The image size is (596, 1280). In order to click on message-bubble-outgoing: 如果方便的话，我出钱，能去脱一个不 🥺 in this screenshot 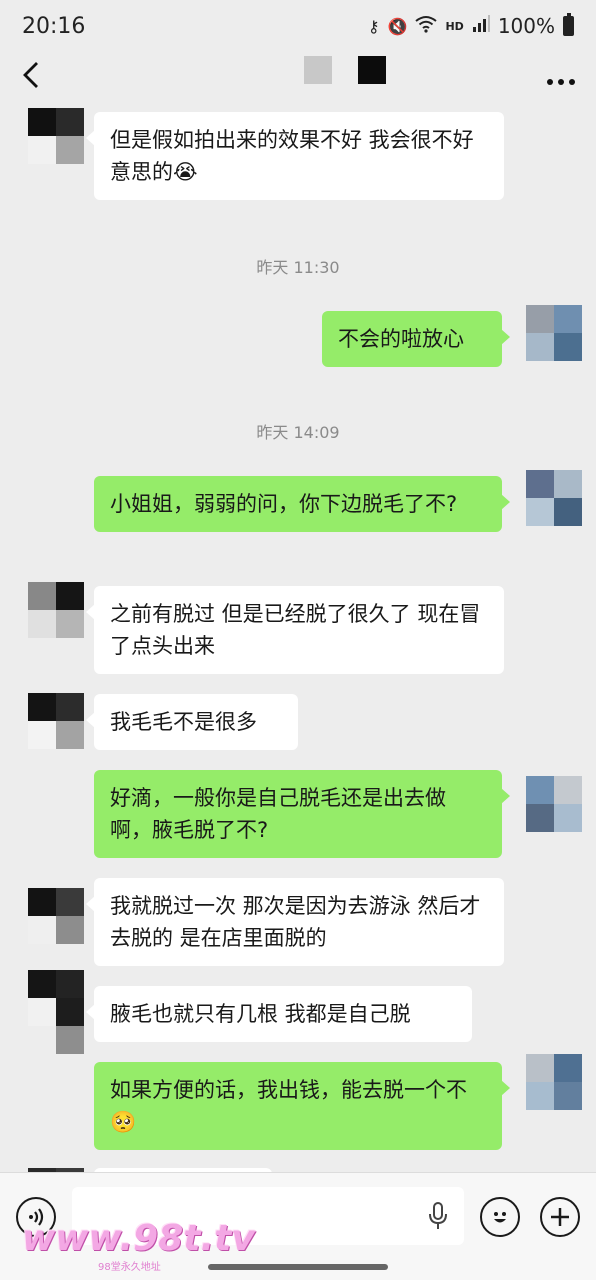, I will do `click(302, 1106)`.